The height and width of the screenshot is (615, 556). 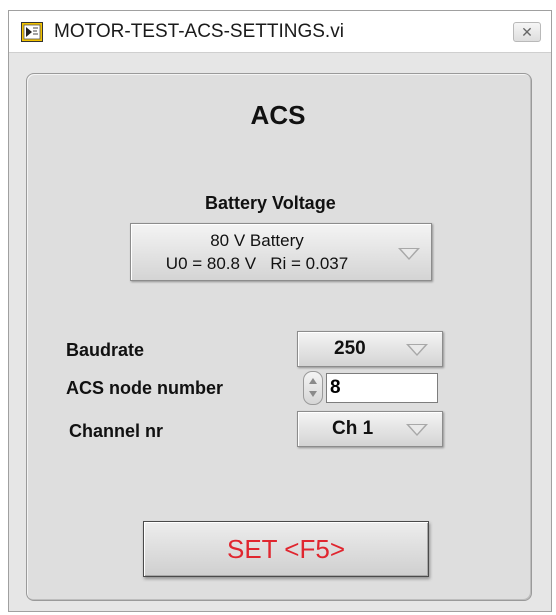 I want to click on channel-ring: Ch 1, so click(x=370, y=429).